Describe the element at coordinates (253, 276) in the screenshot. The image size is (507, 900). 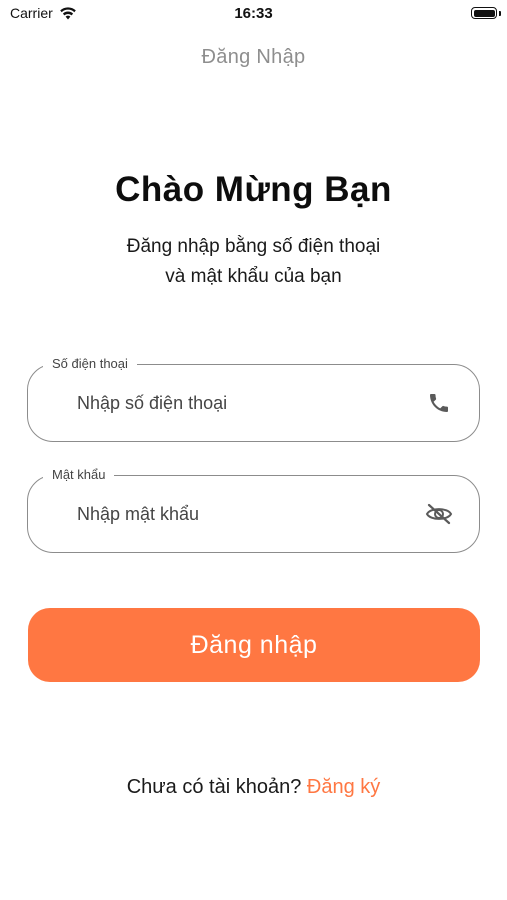
I see `subtitle-line-2: và mật khẩu của bạn` at that location.